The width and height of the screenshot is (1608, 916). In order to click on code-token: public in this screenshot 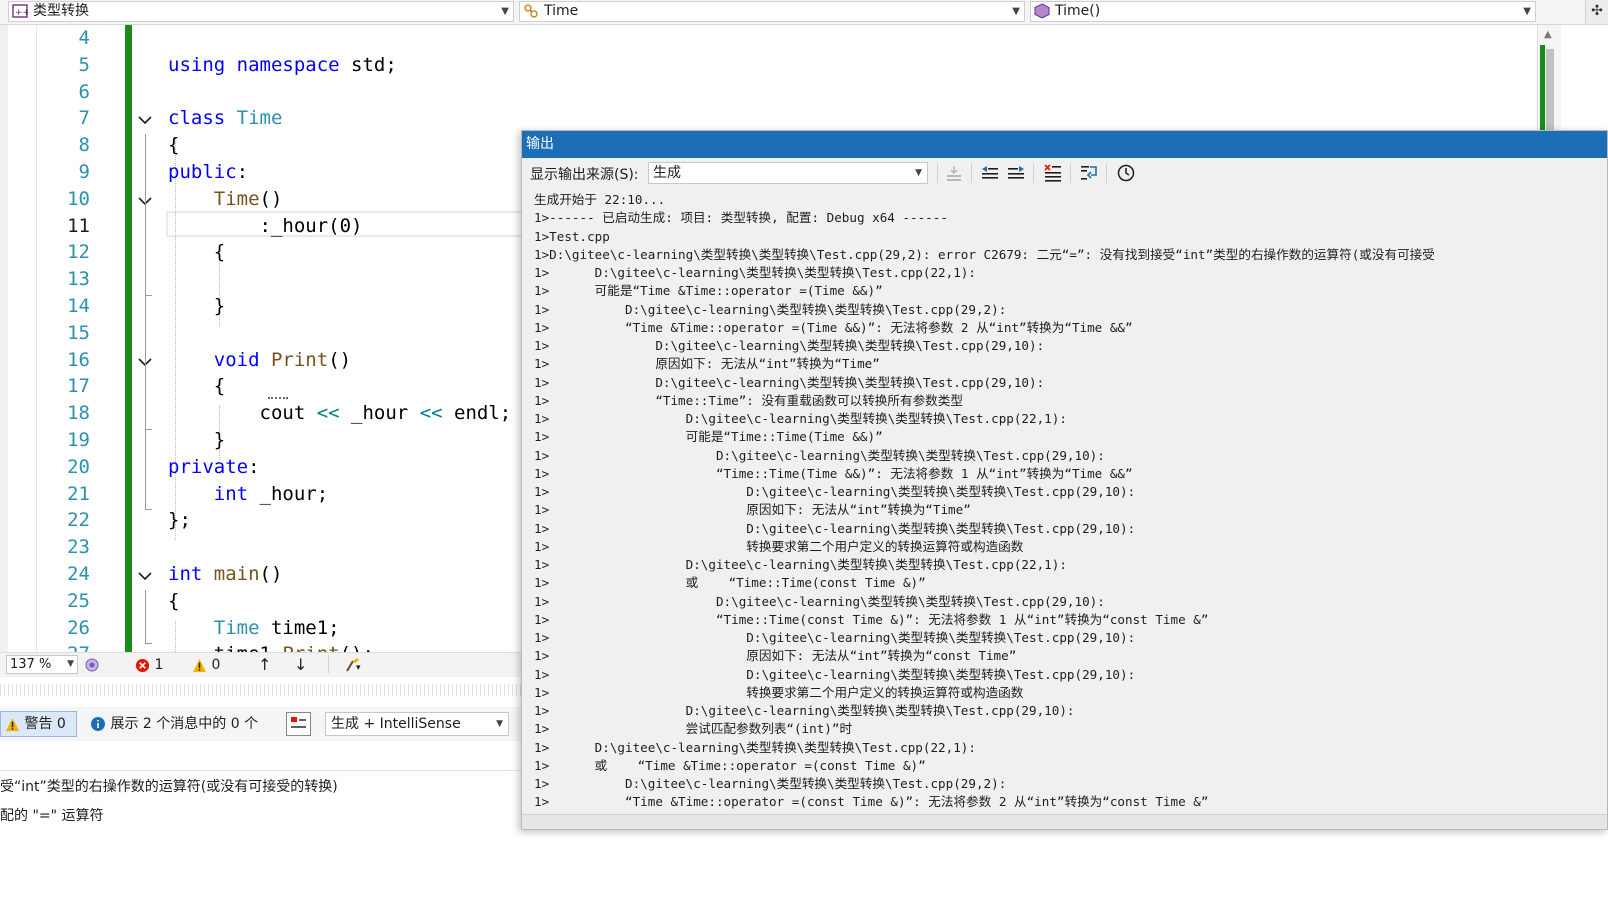, I will do `click(202, 172)`.